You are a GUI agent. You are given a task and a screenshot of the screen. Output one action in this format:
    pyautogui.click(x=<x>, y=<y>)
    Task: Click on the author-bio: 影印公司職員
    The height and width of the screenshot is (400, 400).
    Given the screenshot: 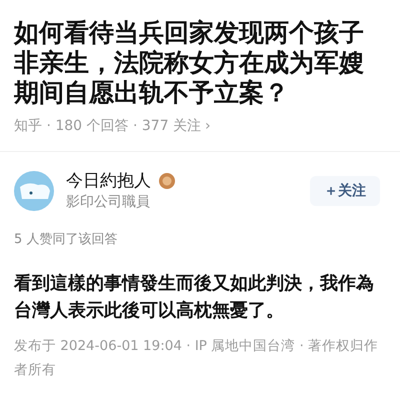 What is the action you would take?
    pyautogui.click(x=108, y=202)
    